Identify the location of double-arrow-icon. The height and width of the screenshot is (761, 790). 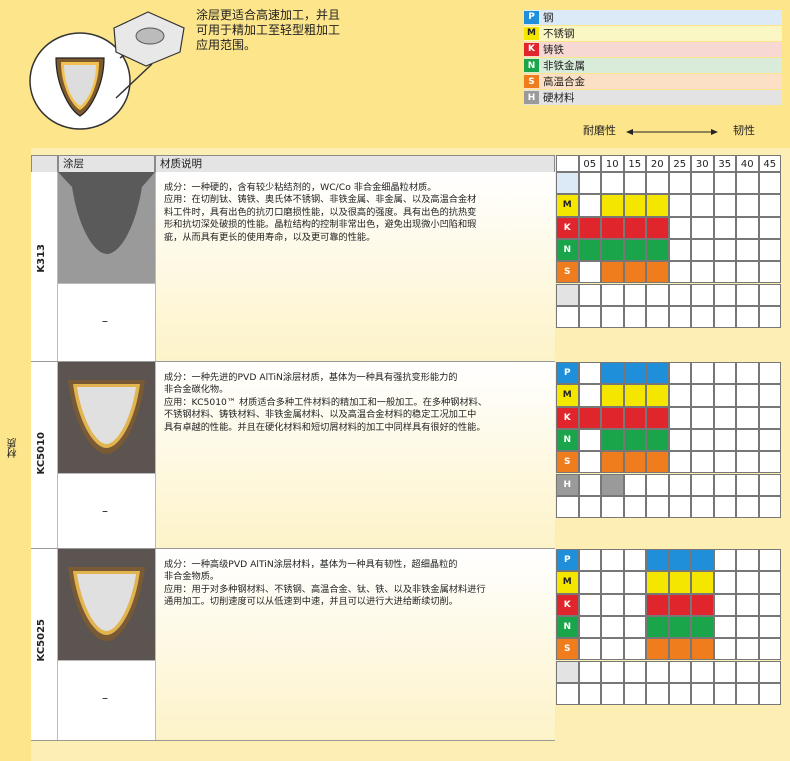
(672, 132).